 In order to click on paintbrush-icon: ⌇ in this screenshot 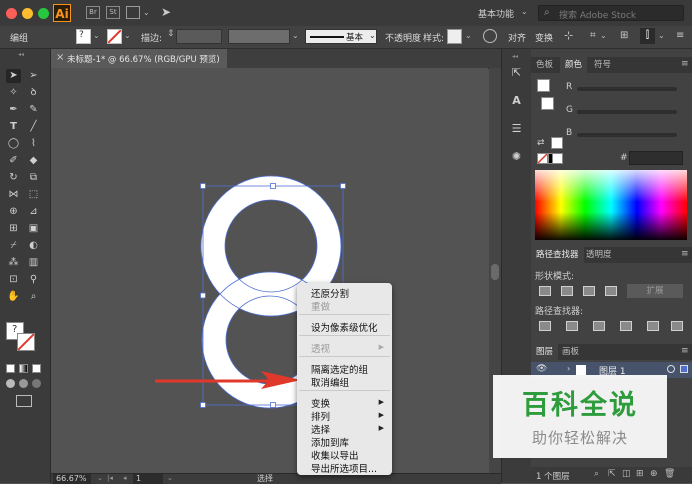, I will do `click(33, 144)`.